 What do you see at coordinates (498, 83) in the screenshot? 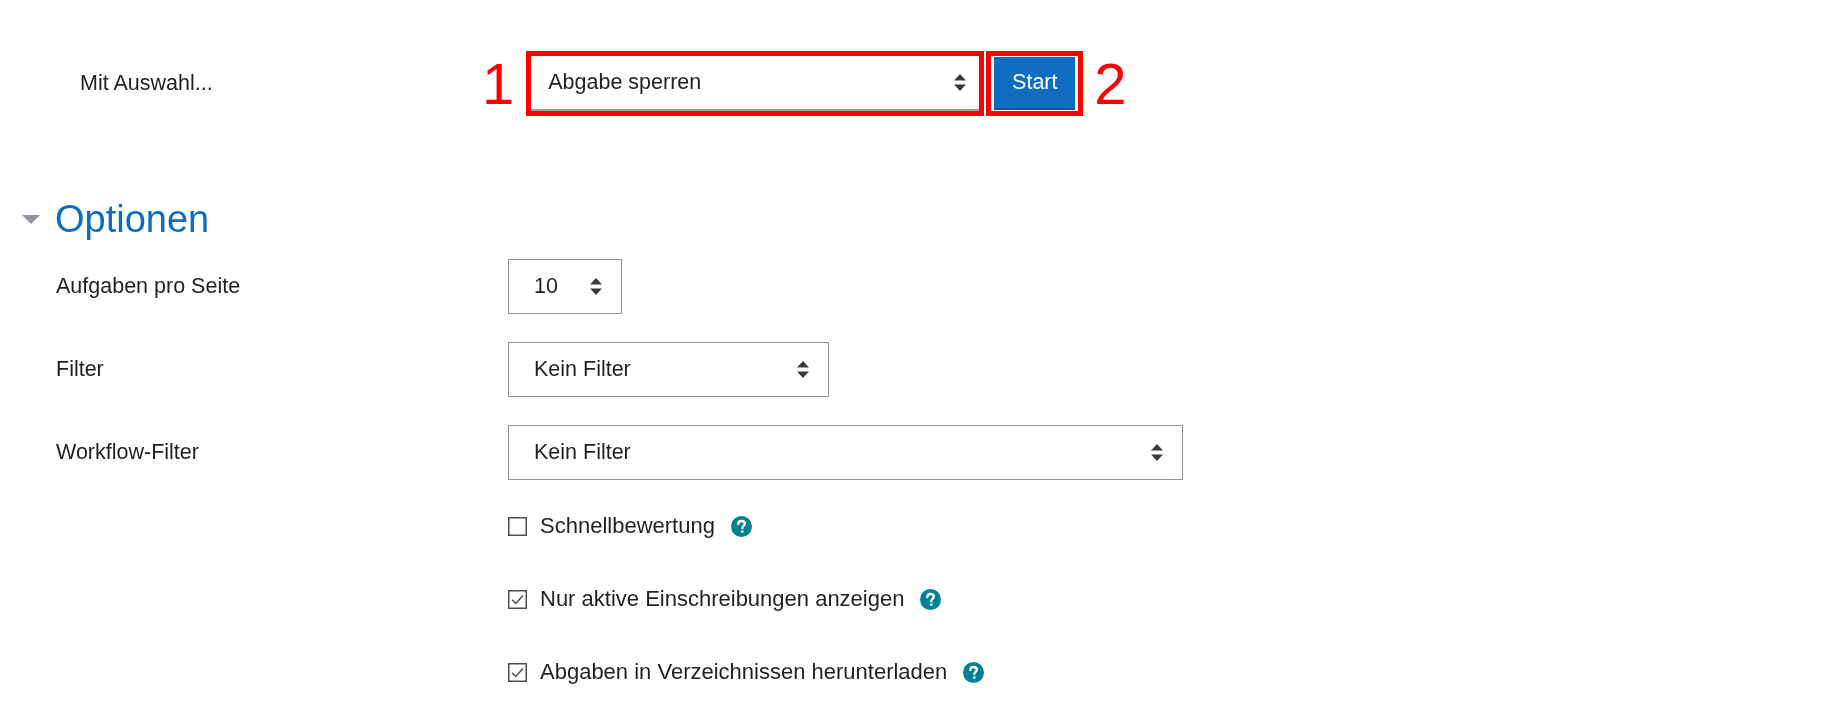
I see `annotation-number: 1` at bounding box center [498, 83].